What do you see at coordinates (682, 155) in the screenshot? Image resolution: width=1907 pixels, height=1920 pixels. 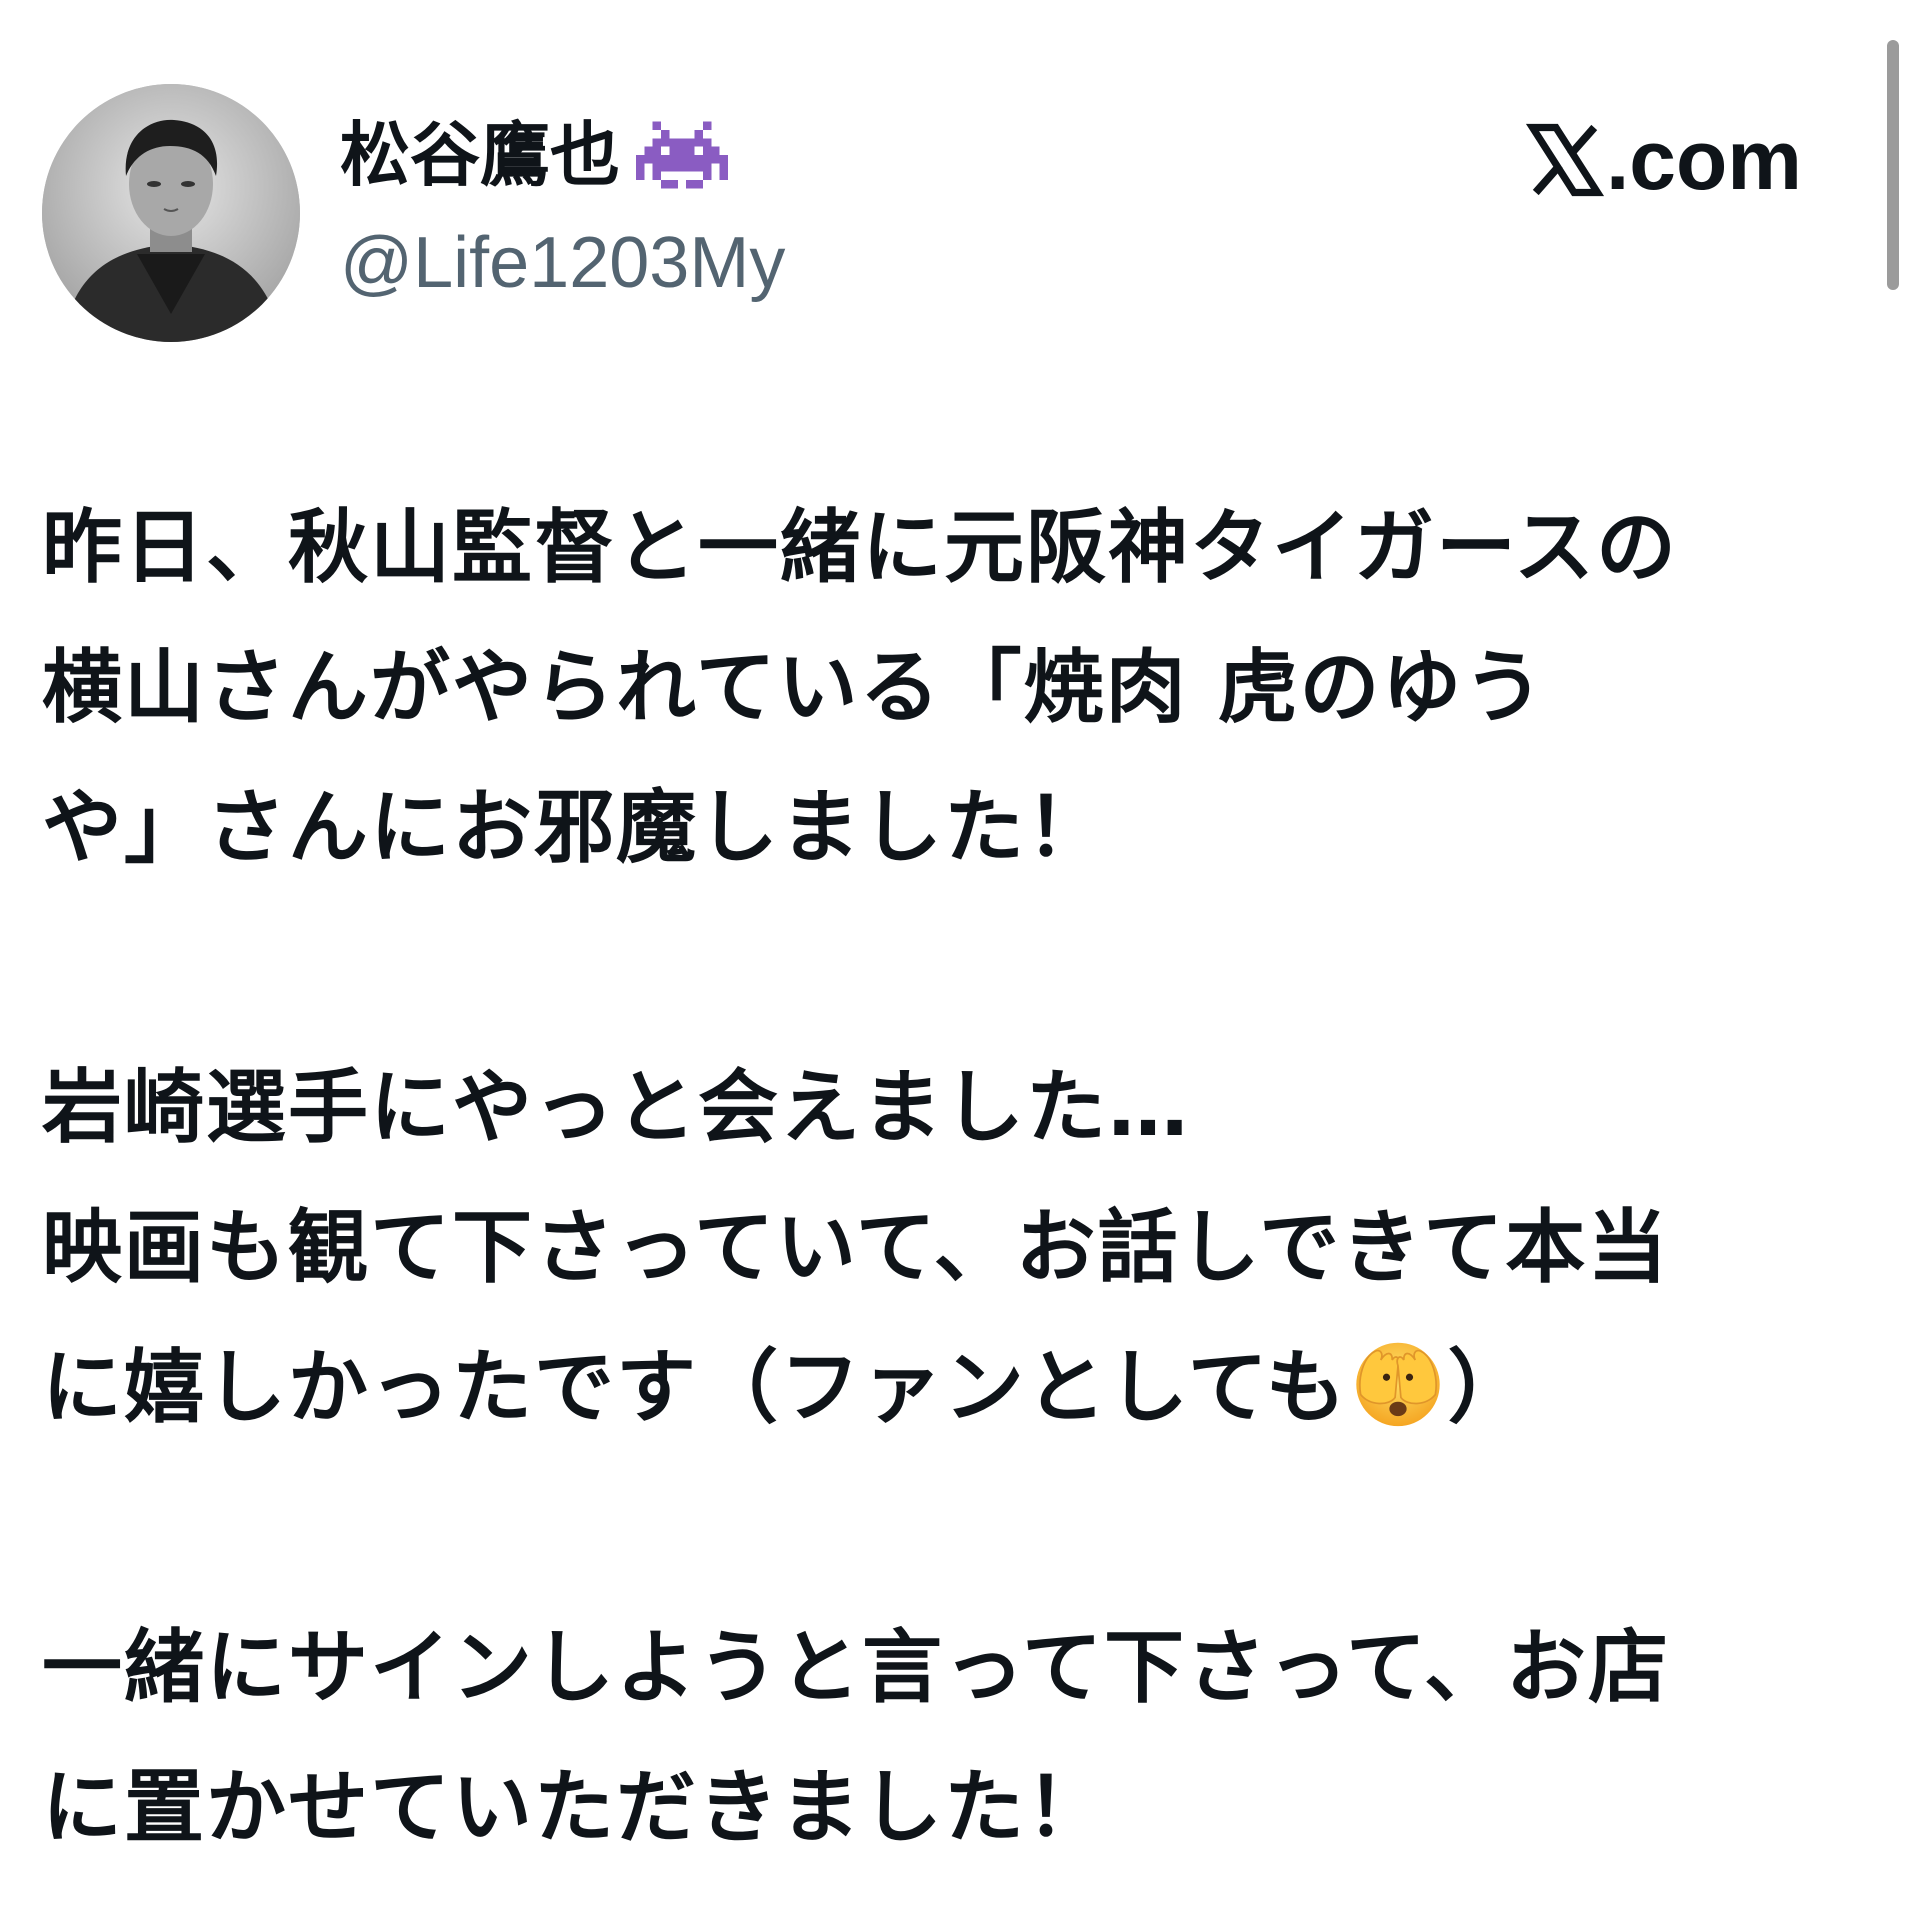 I see `alien-monster-icon` at bounding box center [682, 155].